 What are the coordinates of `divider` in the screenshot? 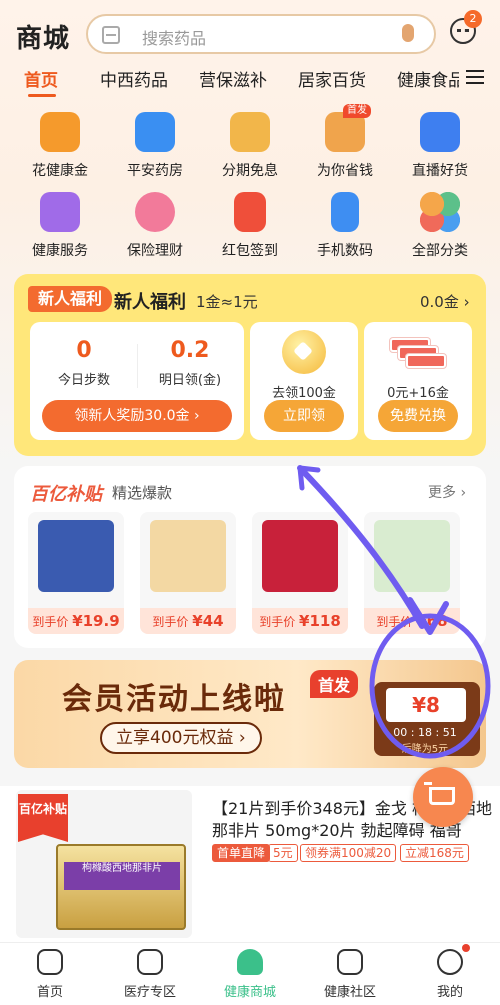 It's located at (137, 366).